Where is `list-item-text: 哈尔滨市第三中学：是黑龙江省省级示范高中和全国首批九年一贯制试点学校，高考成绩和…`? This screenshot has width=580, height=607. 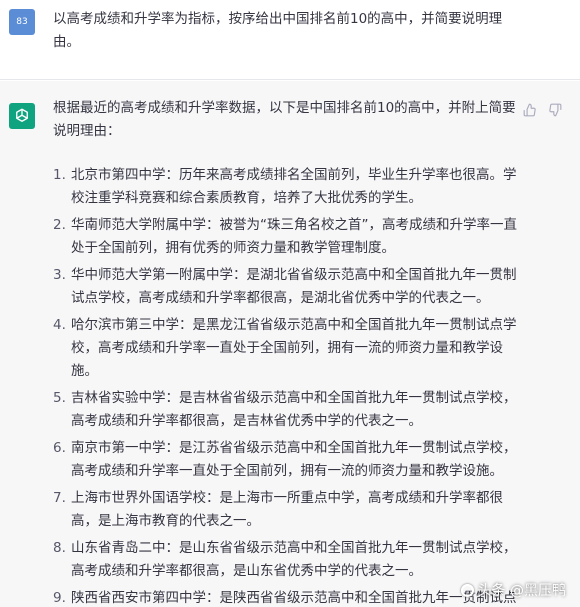 list-item-text: 哈尔滨市第三中学：是黑龙江省省级示范高中和全国首批九年一贯制试点学校，高考成绩和… is located at coordinates (294, 348).